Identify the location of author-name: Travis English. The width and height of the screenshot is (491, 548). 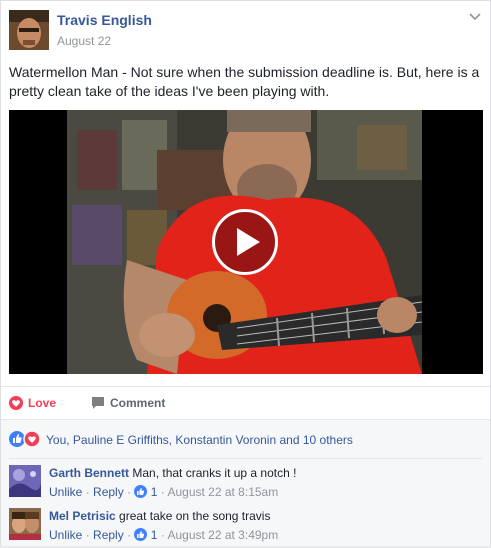
(104, 20).